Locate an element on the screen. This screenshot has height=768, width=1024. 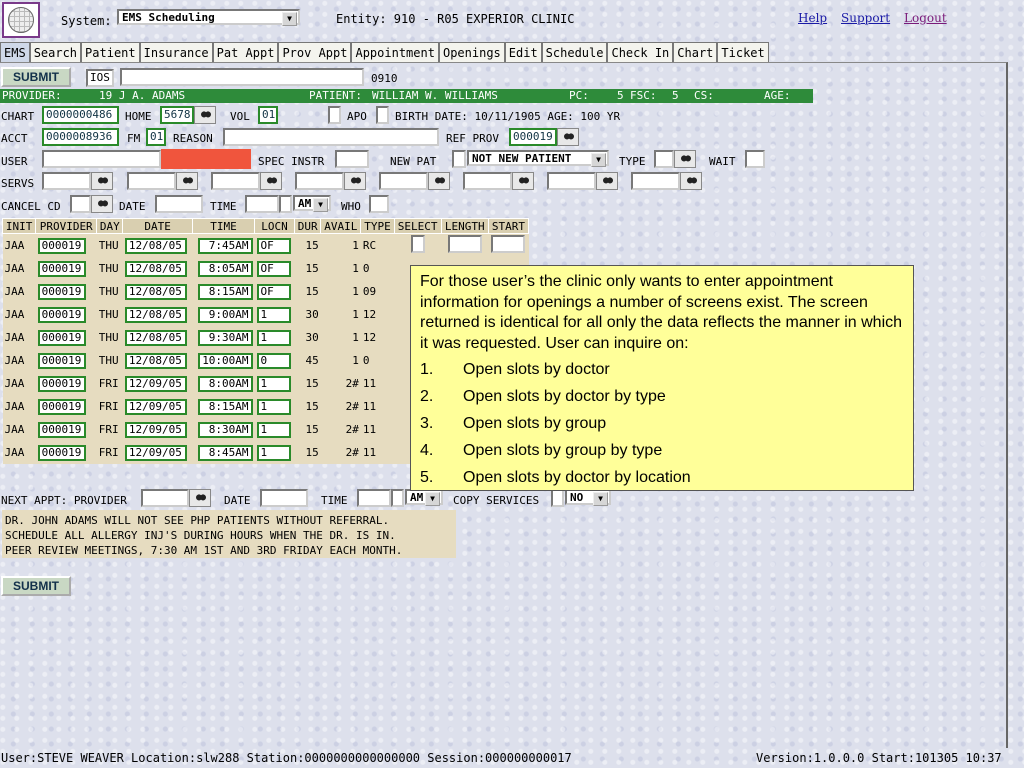
home-input: 5678 is located at coordinates (177, 115).